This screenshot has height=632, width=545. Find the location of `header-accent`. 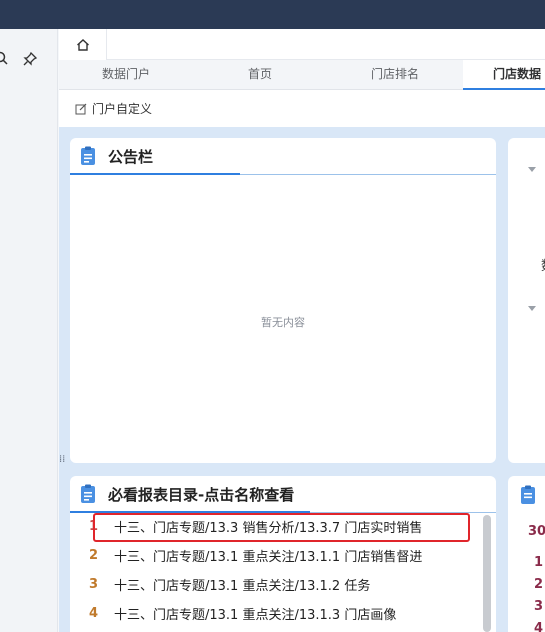

header-accent is located at coordinates (155, 174).